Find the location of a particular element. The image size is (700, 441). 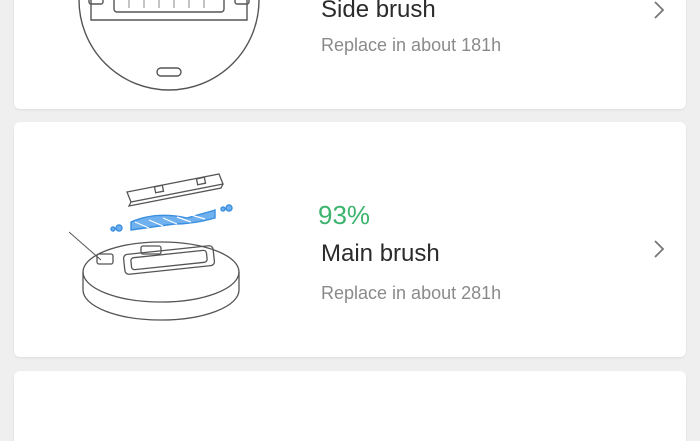

consumable-name: Main brush is located at coordinates (380, 253).